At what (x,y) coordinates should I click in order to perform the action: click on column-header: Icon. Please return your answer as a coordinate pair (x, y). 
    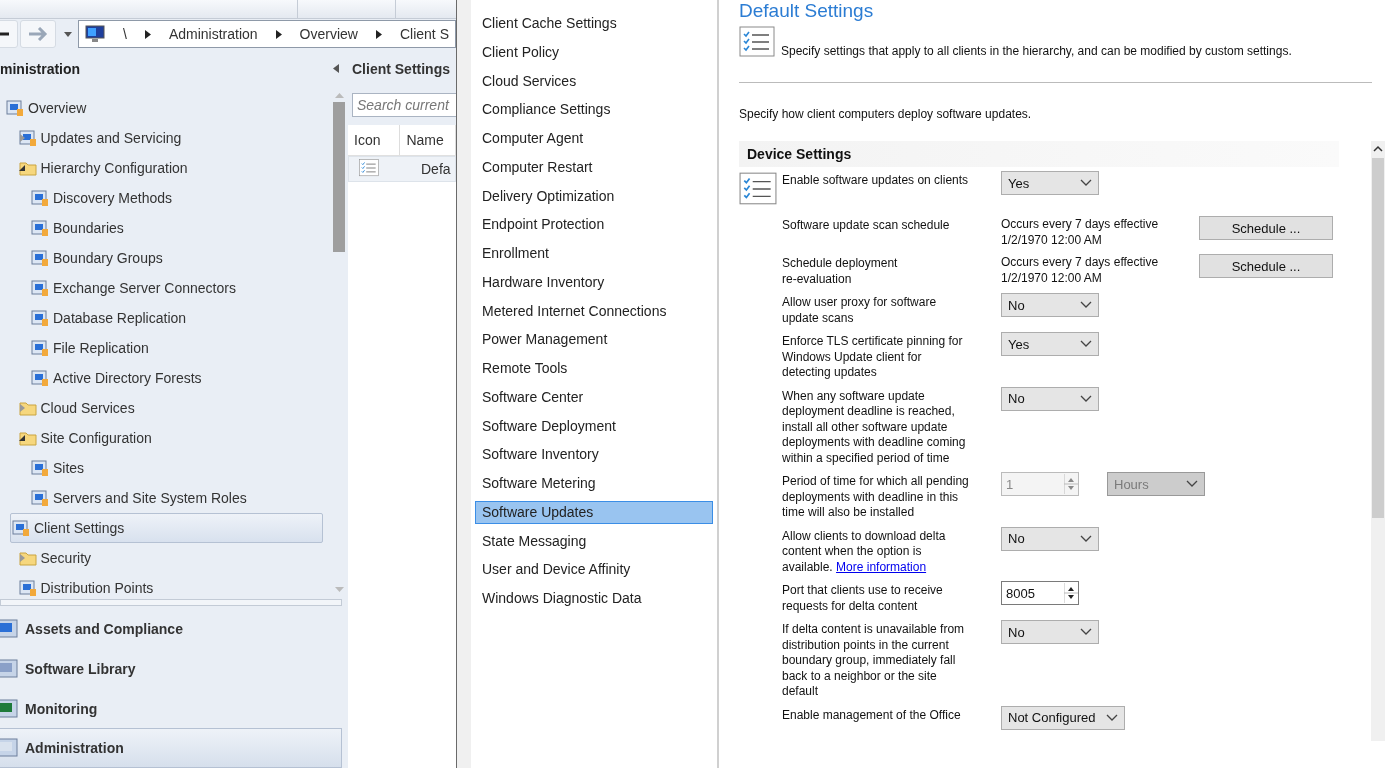
    Looking at the image, I should click on (374, 140).